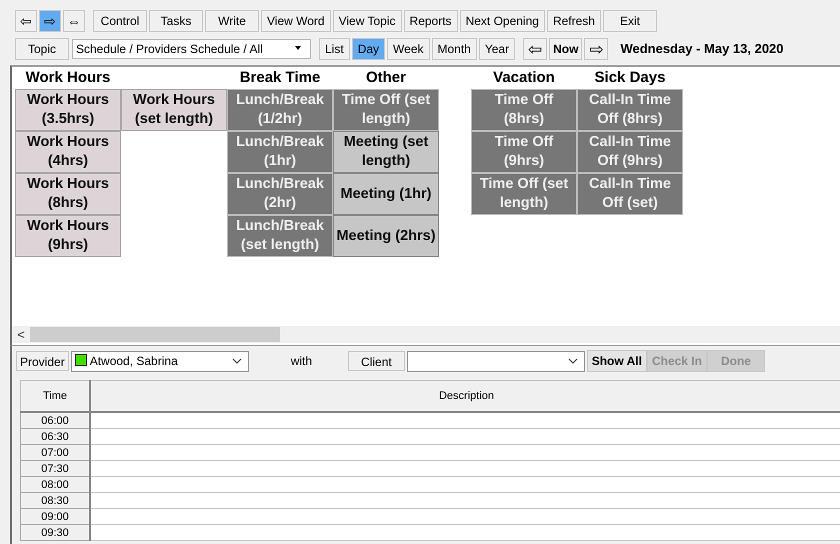 Image resolution: width=840 pixels, height=544 pixels. Describe the element at coordinates (55, 532) in the screenshot. I see `time-cell: 09:30` at that location.